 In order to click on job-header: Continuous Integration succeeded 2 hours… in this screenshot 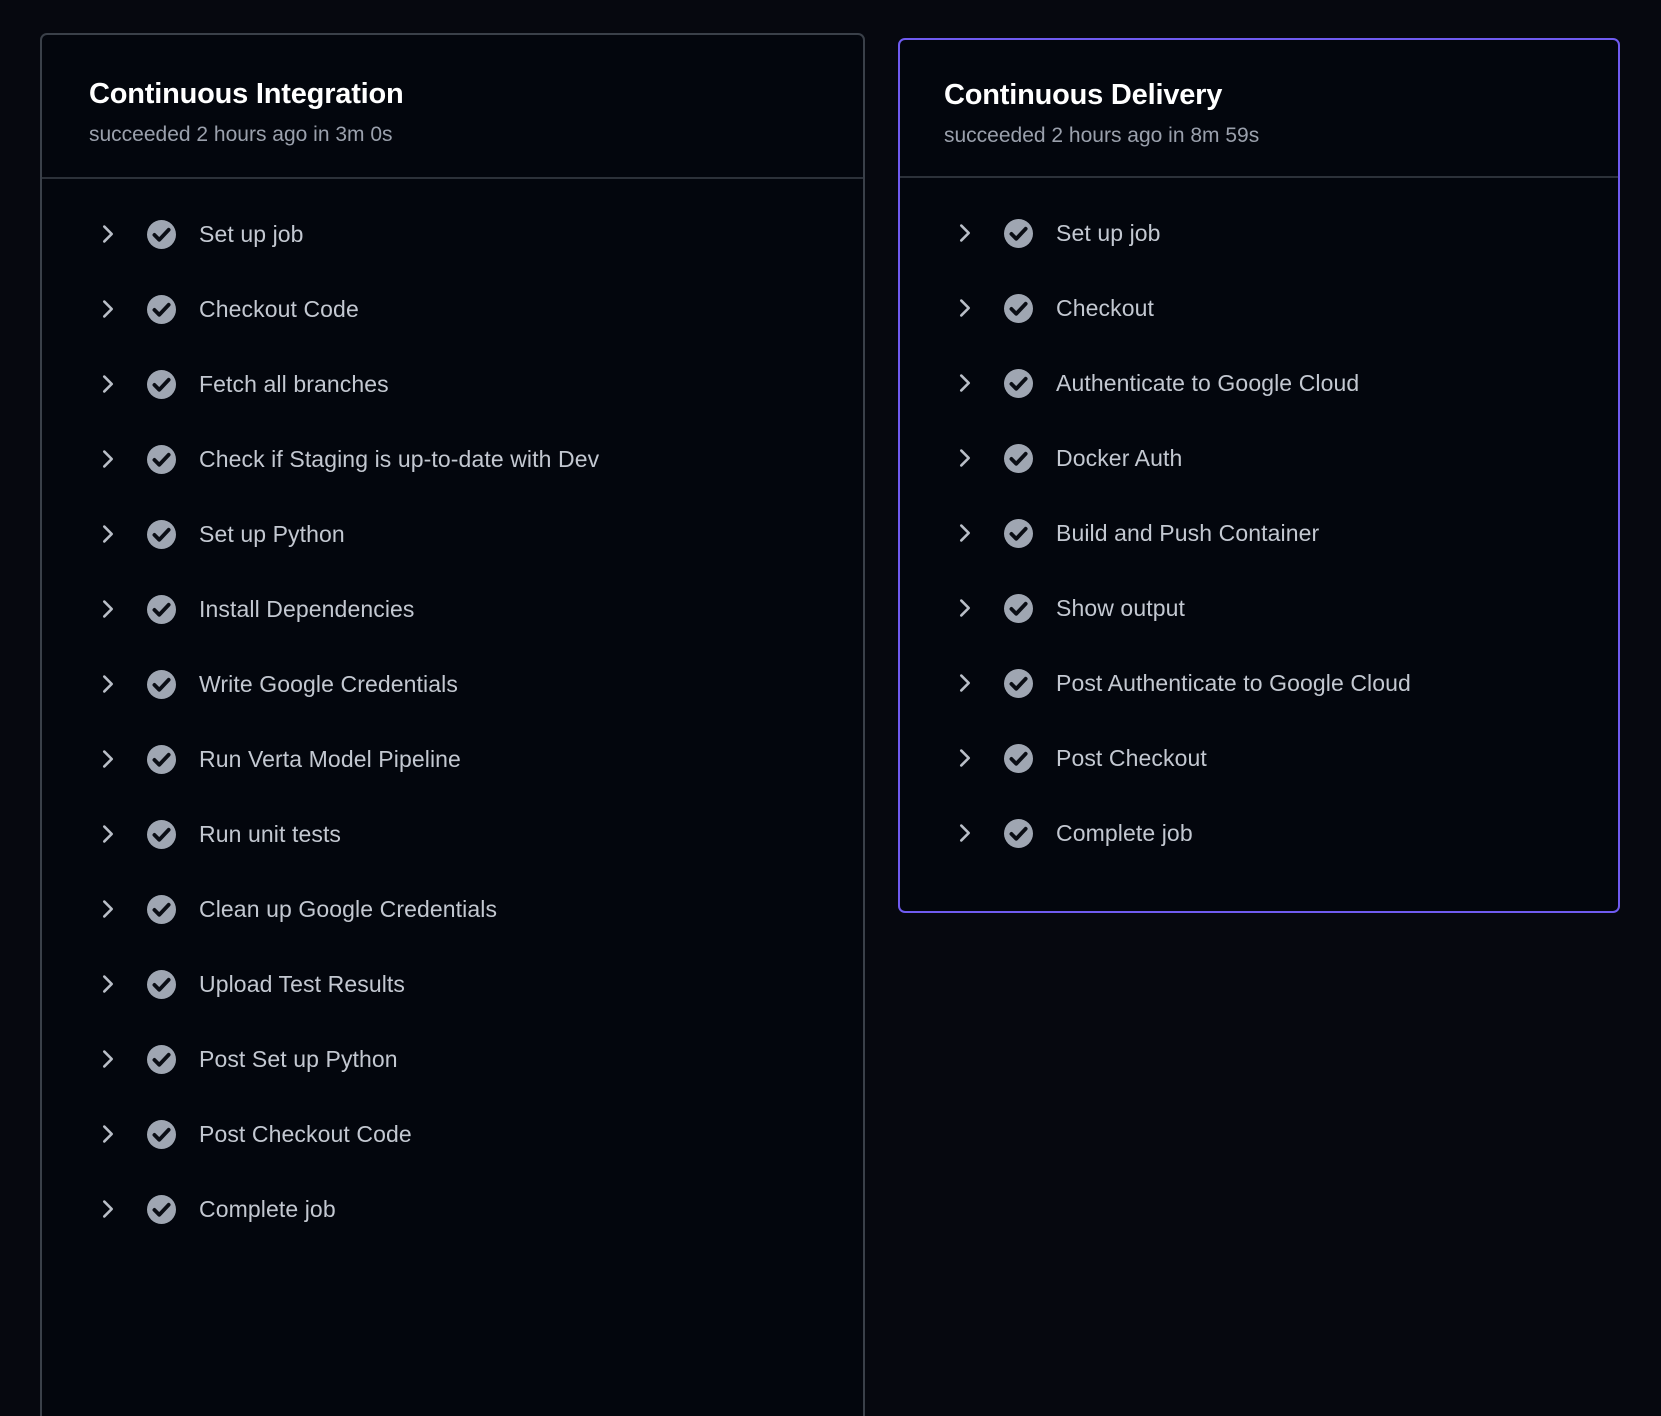, I will do `click(452, 107)`.